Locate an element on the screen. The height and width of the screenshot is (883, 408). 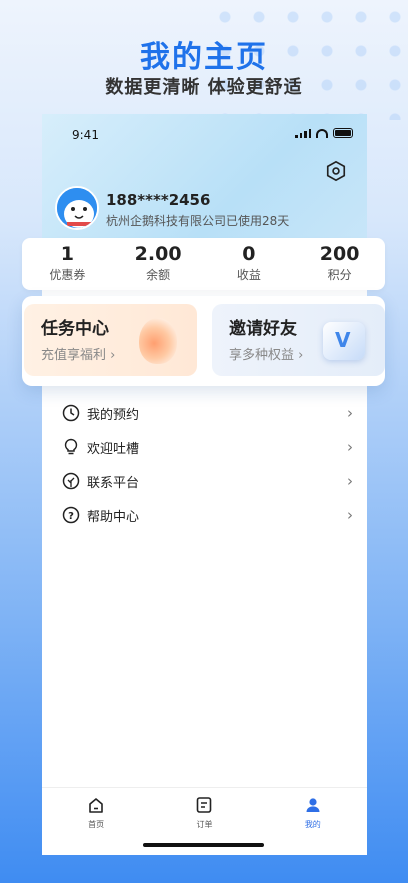
stats-bar: 1 优惠券 2.00 余额 0 收益 200 积分 is located at coordinates (203, 264).